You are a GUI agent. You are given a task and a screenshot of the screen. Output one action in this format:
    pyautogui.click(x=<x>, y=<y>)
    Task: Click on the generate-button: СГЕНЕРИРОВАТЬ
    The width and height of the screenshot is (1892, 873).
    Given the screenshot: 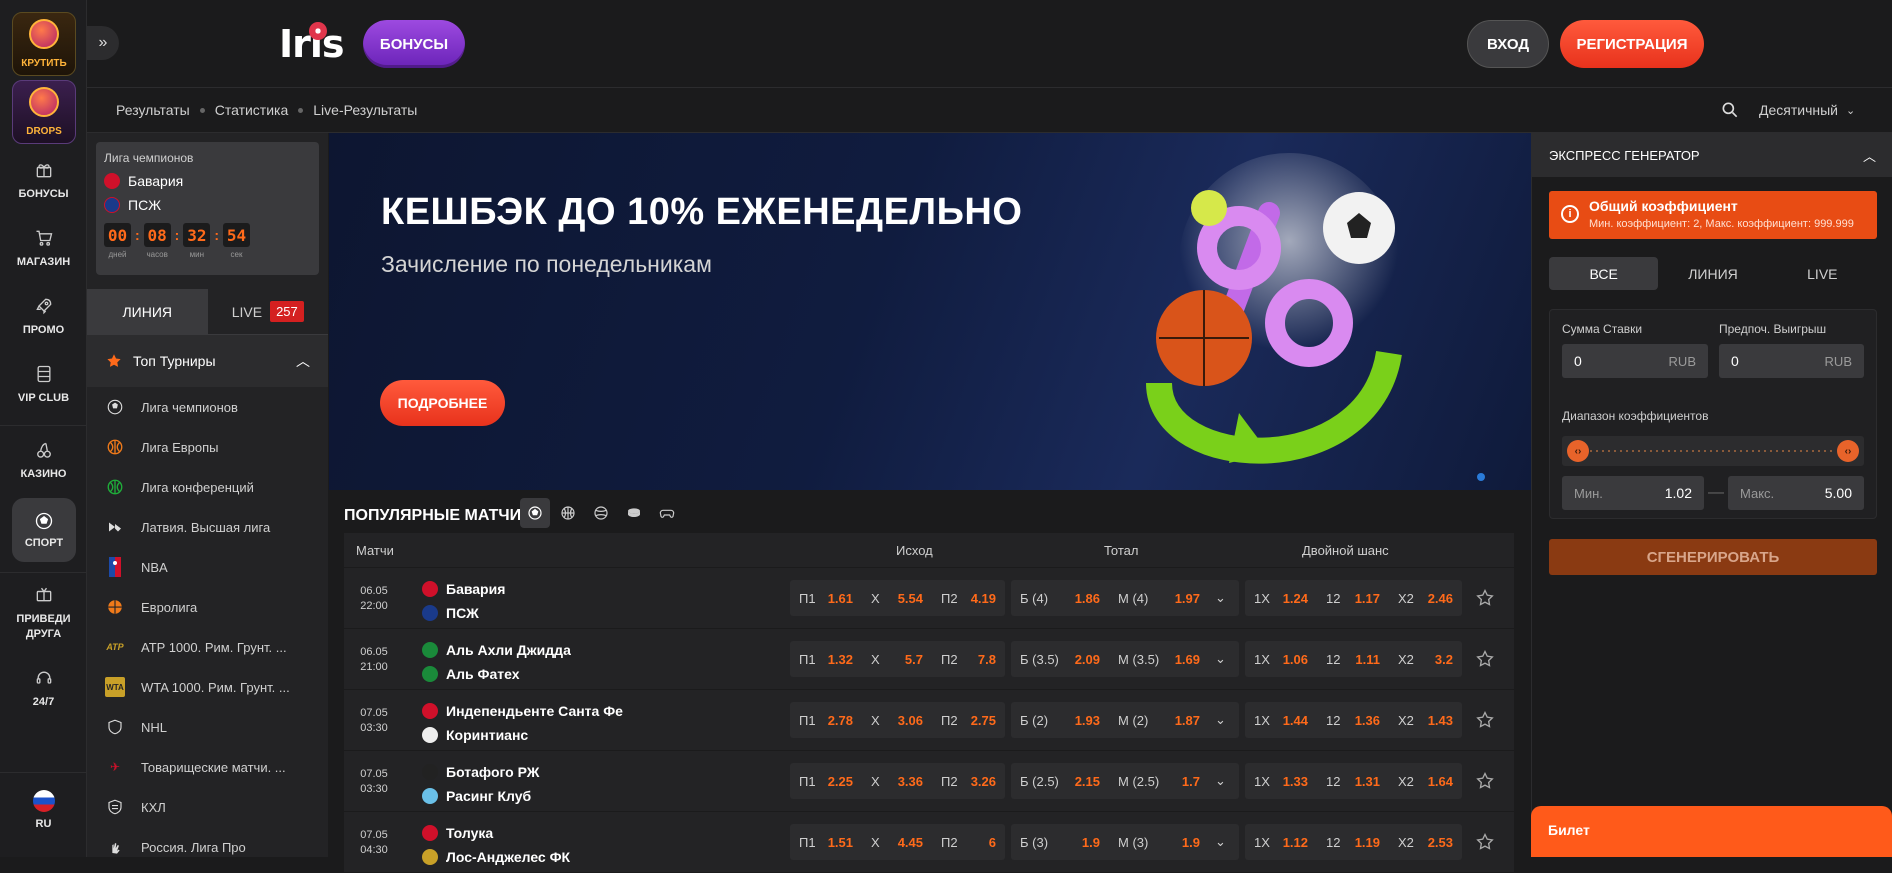 What is the action you would take?
    pyautogui.click(x=1713, y=557)
    